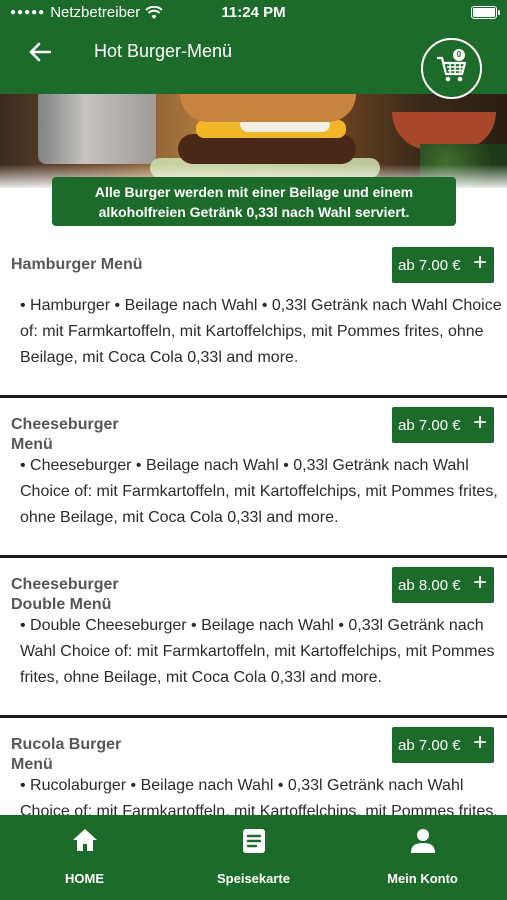 The height and width of the screenshot is (900, 507). I want to click on back-button, so click(40, 52).